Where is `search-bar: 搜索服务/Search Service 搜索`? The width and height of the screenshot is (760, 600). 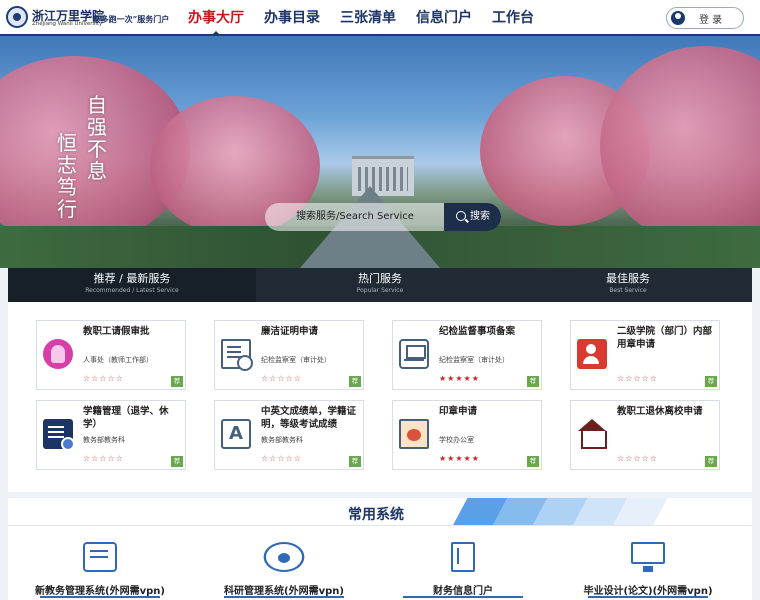 search-bar: 搜索服务/Search Service 搜索 is located at coordinates (383, 217).